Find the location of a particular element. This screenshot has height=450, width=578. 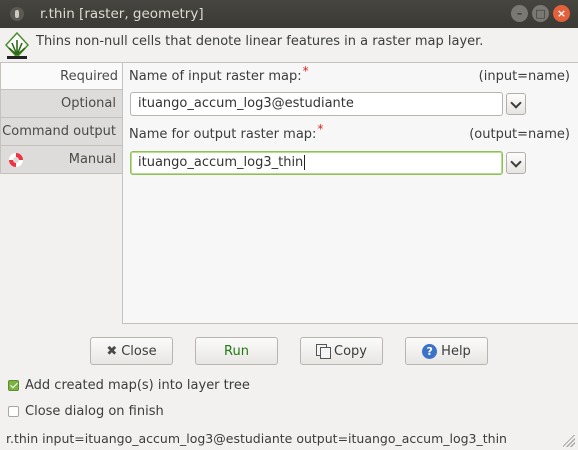

add-to-layer-tree-option: Add created map(s) into layer tree is located at coordinates (129, 385).